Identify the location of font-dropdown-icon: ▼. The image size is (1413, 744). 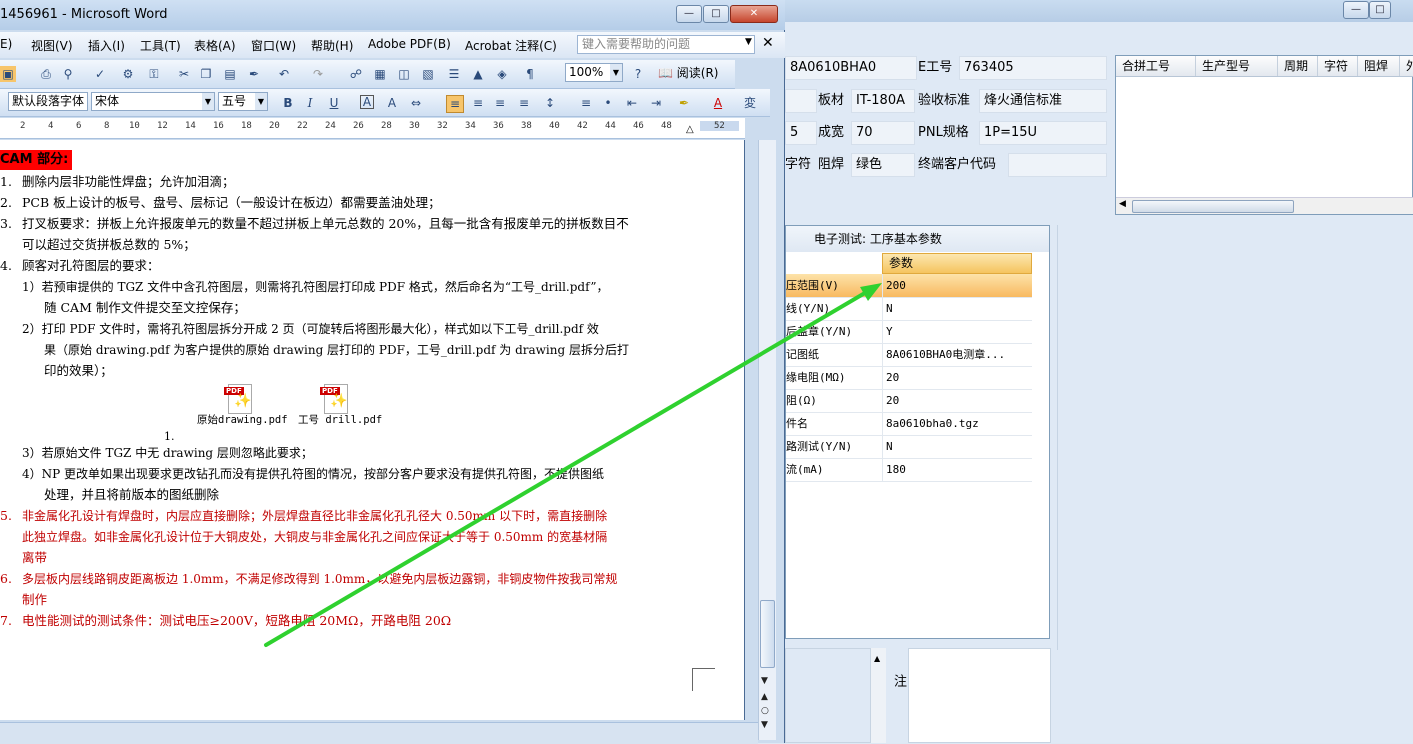
(208, 101).